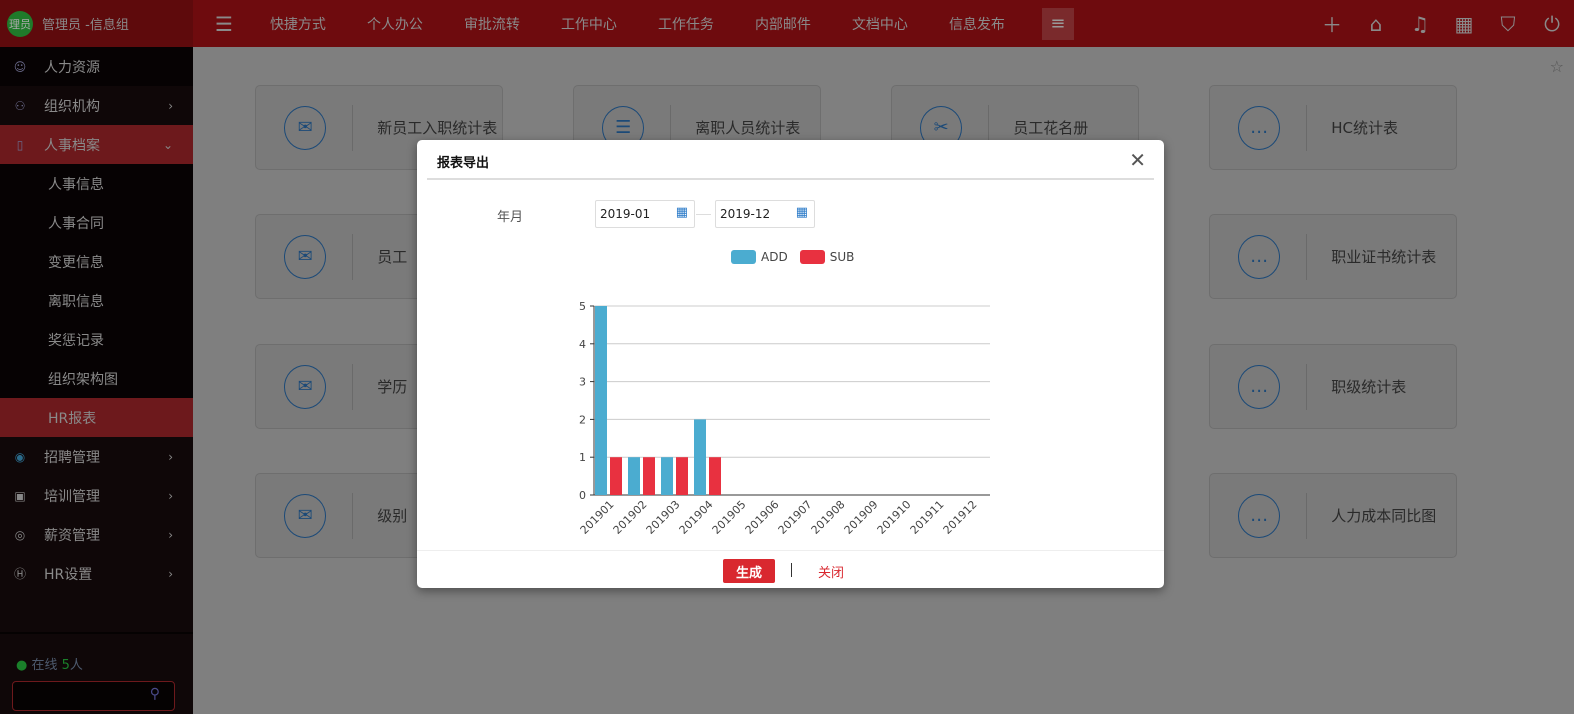 This screenshot has width=1574, height=714. What do you see at coordinates (582, 495) in the screenshot?
I see `y-tick-label: 0` at bounding box center [582, 495].